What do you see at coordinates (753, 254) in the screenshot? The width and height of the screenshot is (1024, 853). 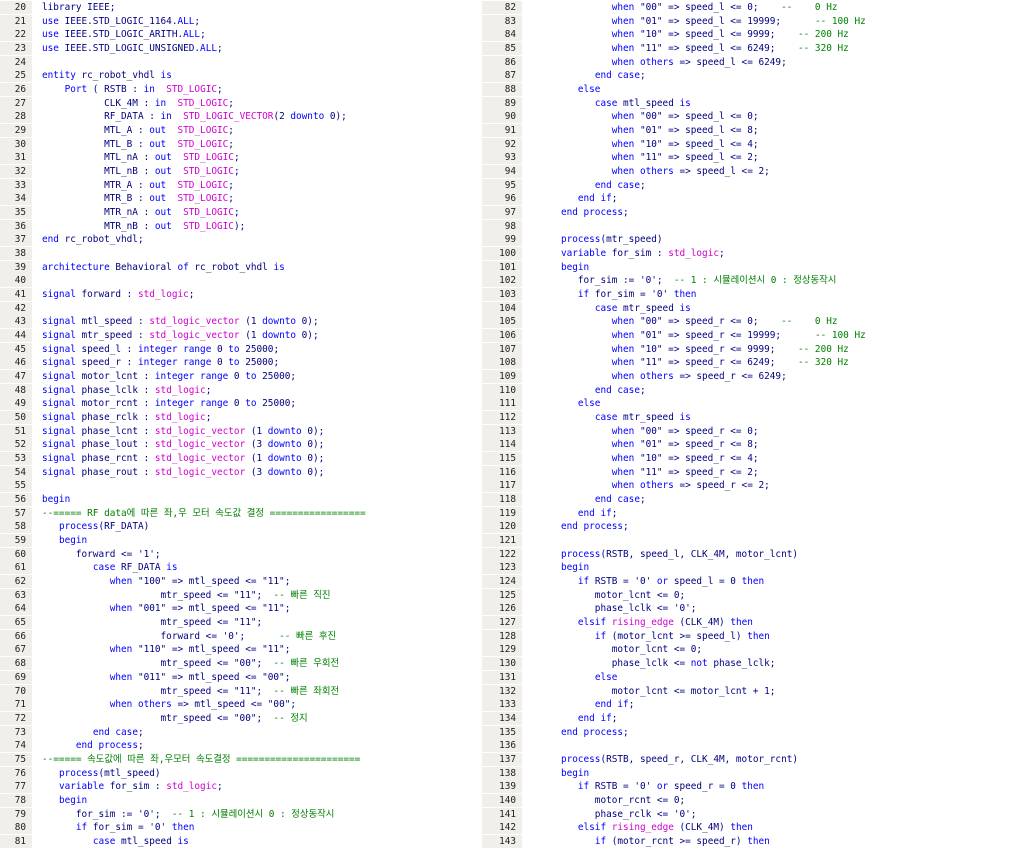 I see `code-line: 100 variable for_sim : std_logic;` at bounding box center [753, 254].